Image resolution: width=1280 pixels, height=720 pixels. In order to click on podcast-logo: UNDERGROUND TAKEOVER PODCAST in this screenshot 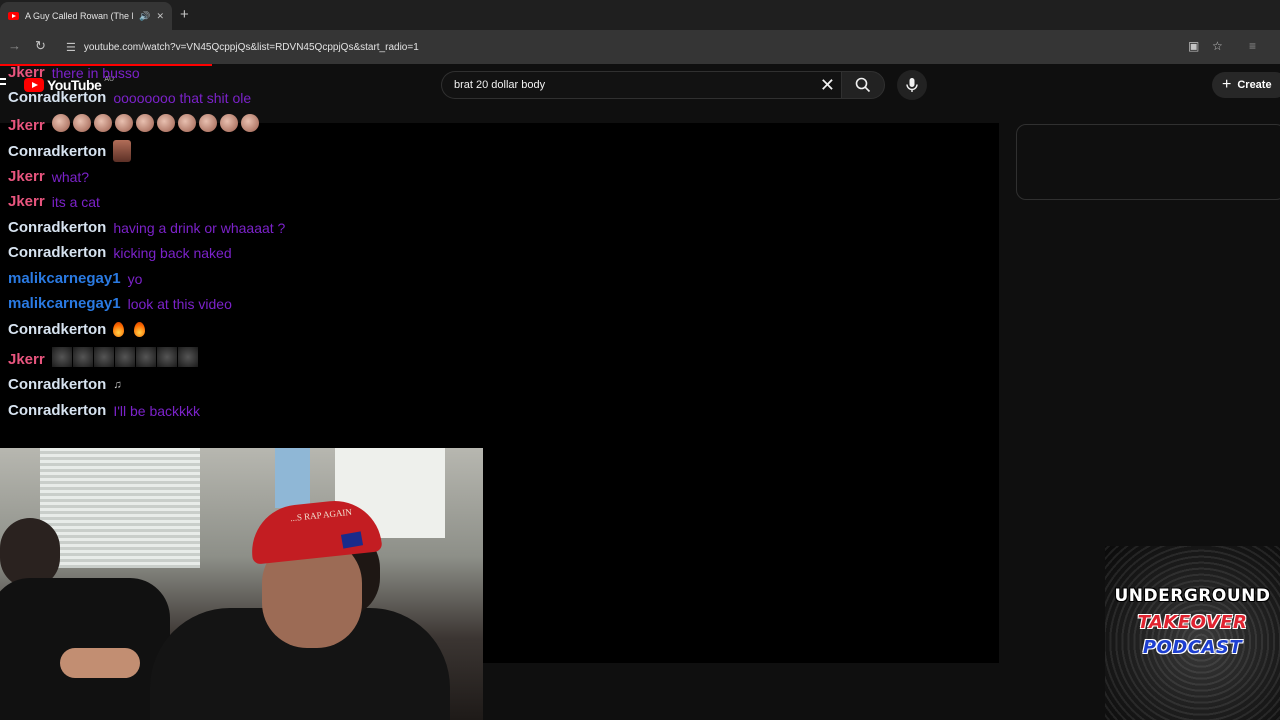, I will do `click(1192, 633)`.